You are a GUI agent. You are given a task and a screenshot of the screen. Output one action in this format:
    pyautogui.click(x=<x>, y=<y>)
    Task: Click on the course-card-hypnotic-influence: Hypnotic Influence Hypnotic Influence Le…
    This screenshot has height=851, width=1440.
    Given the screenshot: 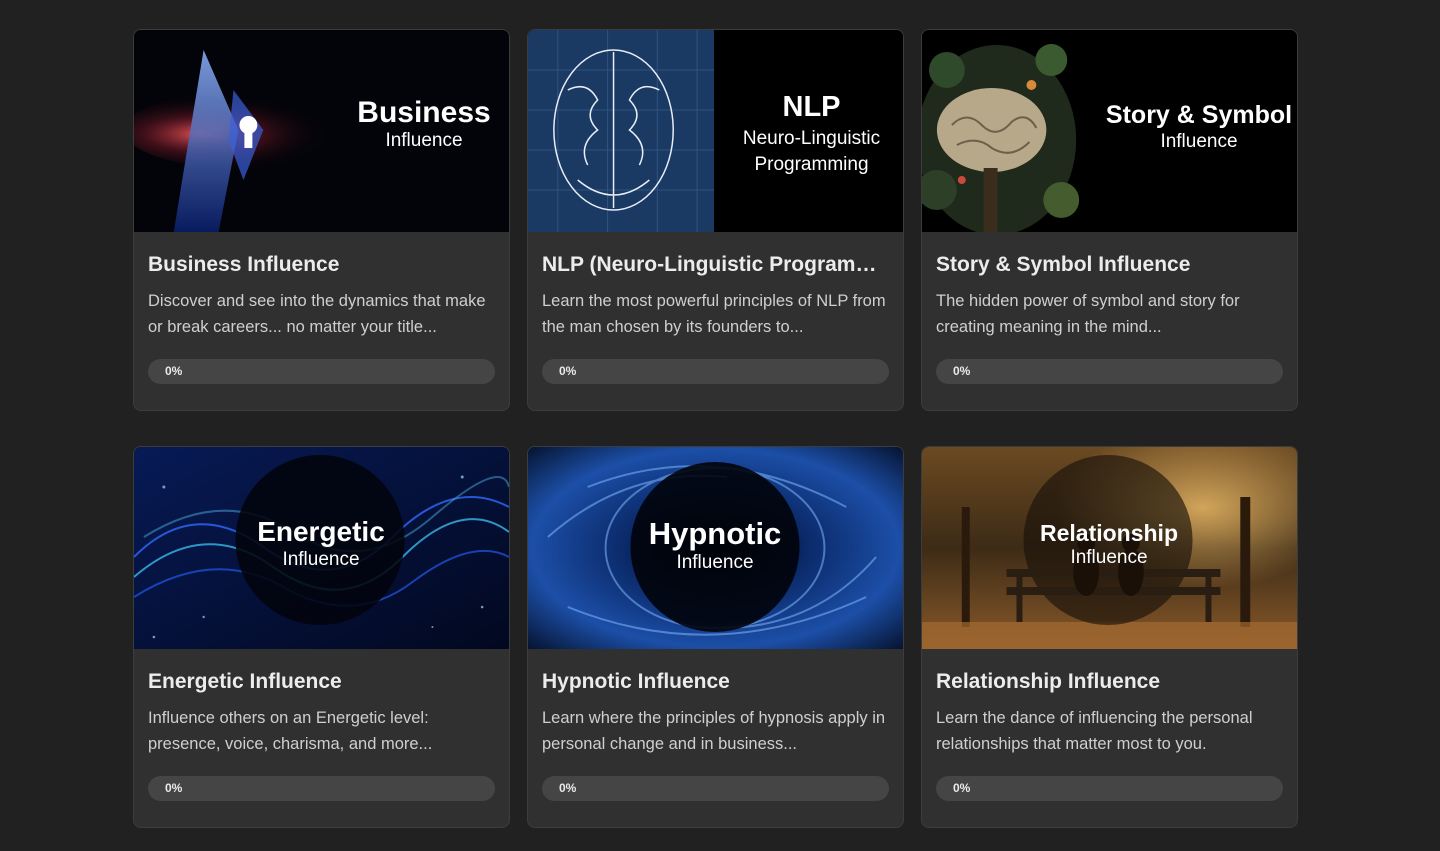 What is the action you would take?
    pyautogui.click(x=715, y=637)
    